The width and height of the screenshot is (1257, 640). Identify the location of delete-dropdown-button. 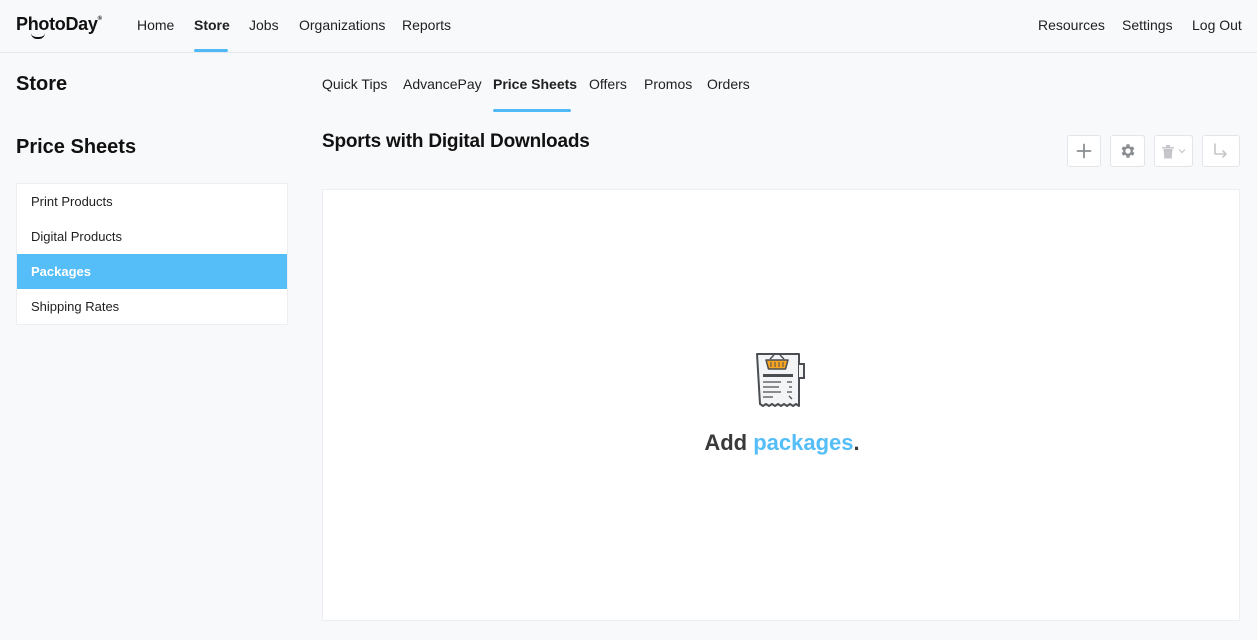
(1173, 151).